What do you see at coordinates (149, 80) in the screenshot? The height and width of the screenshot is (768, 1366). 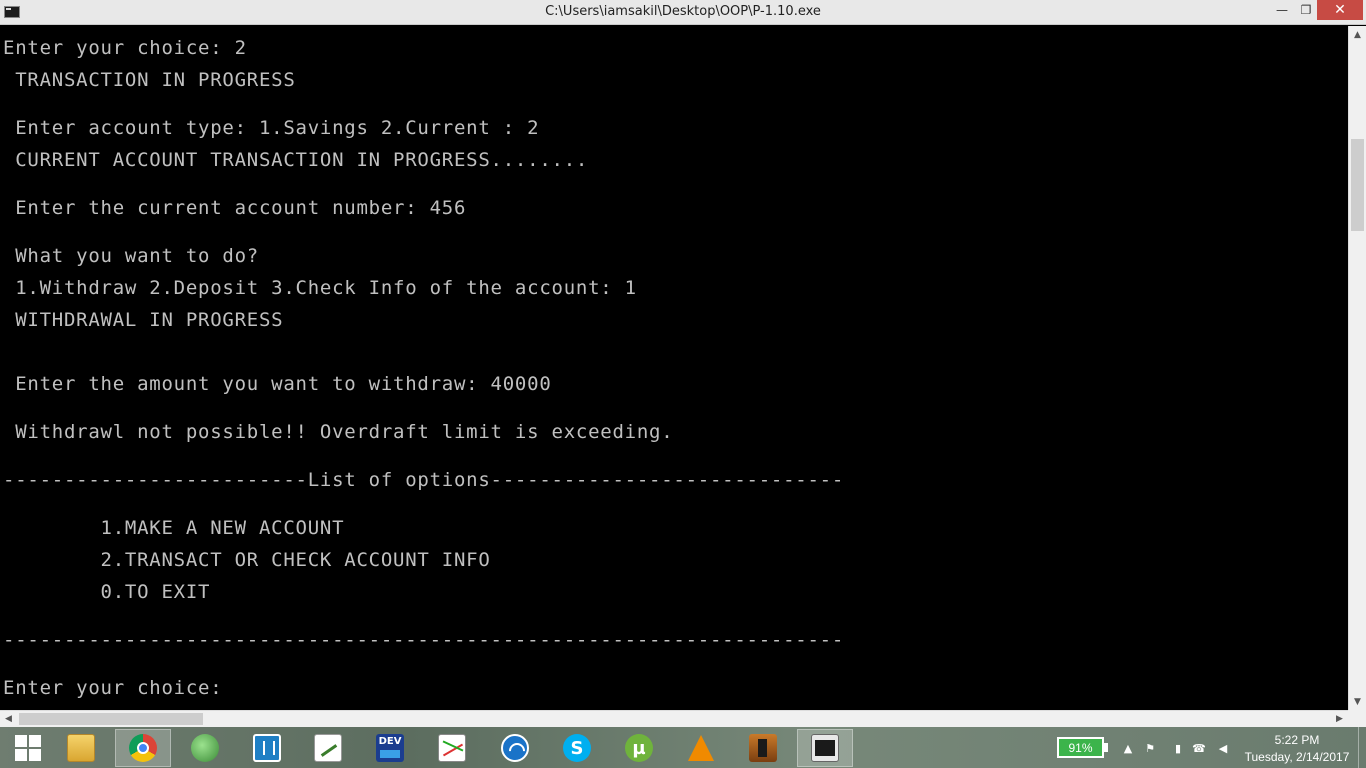 I see `console-line: TRANSACTION IN PROGRESS` at bounding box center [149, 80].